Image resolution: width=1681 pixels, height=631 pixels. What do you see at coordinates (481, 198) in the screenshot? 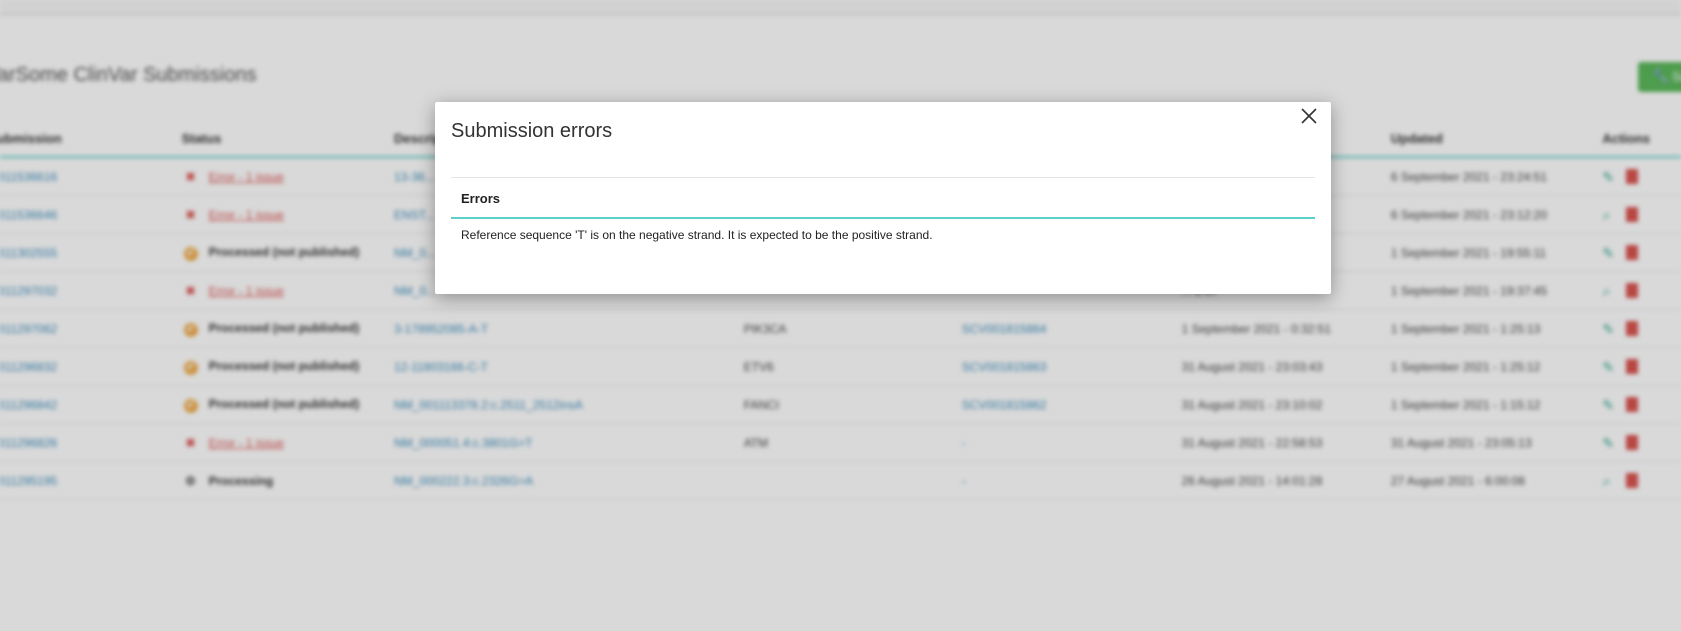
I see `errors-column-header: Errors` at bounding box center [481, 198].